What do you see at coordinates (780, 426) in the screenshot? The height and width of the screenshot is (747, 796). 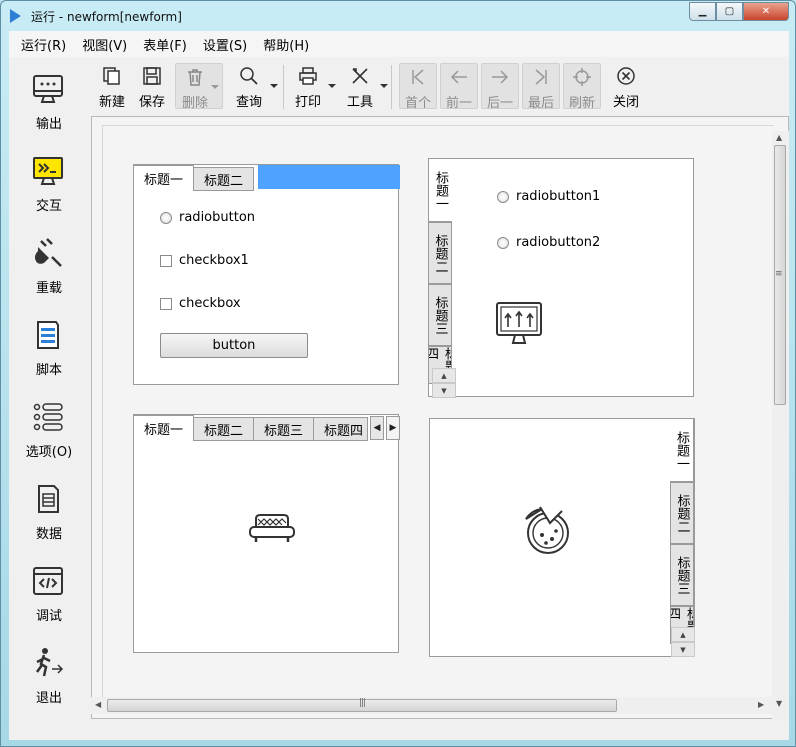 I see `vertical-scrollbar: ▲ ≡ ▼` at bounding box center [780, 426].